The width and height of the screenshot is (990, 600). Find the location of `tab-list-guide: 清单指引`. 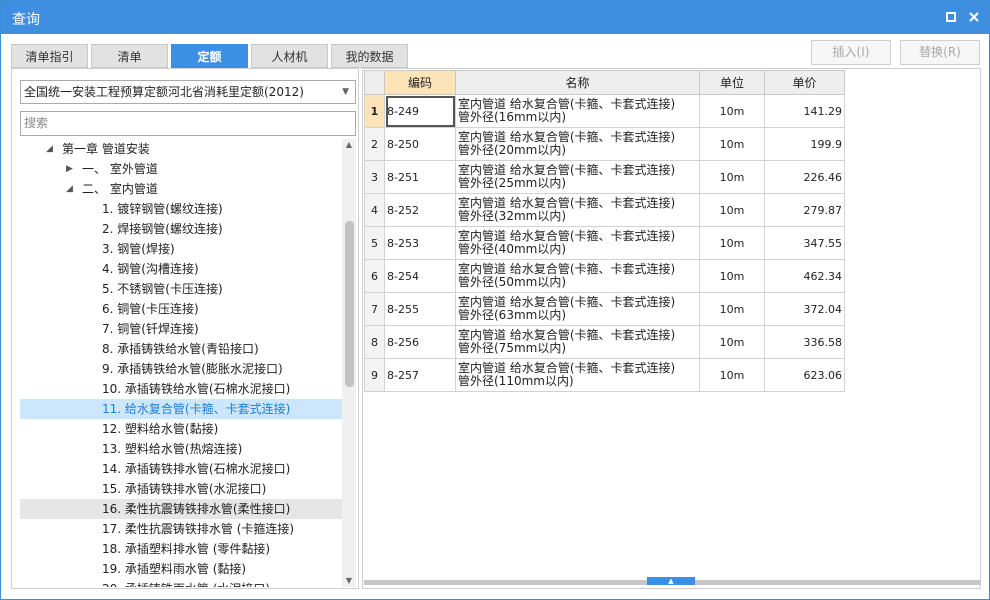

tab-list-guide: 清单指引 is located at coordinates (49, 56).